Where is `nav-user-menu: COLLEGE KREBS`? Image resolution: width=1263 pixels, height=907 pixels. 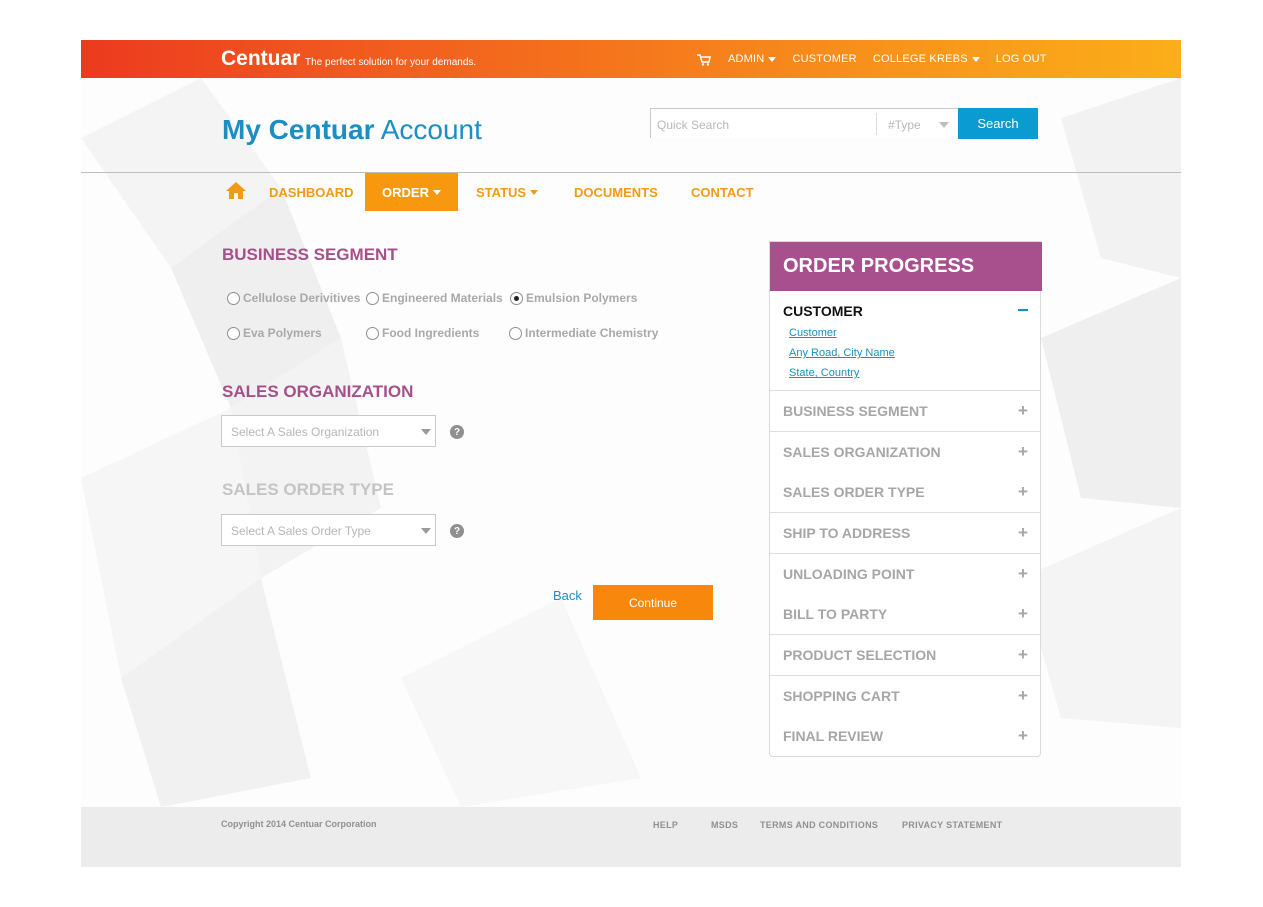
nav-user-menu: COLLEGE KREBS is located at coordinates (926, 59).